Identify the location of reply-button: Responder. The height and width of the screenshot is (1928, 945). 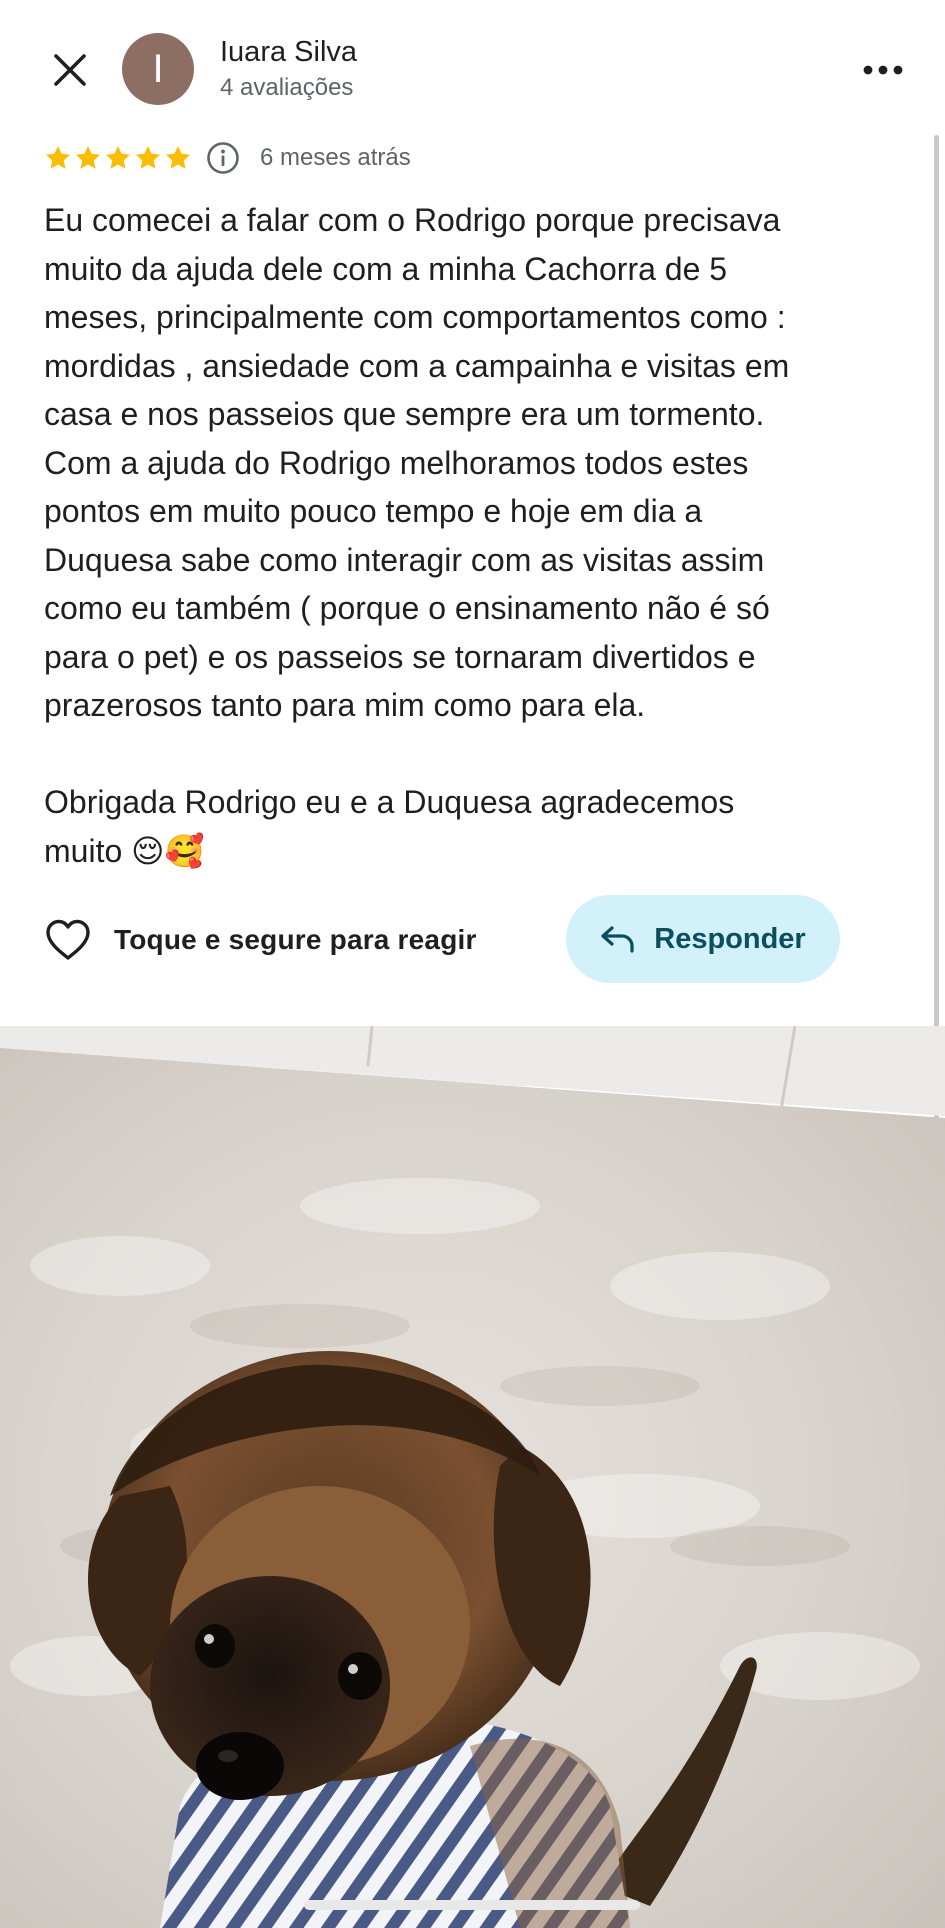
(703, 939).